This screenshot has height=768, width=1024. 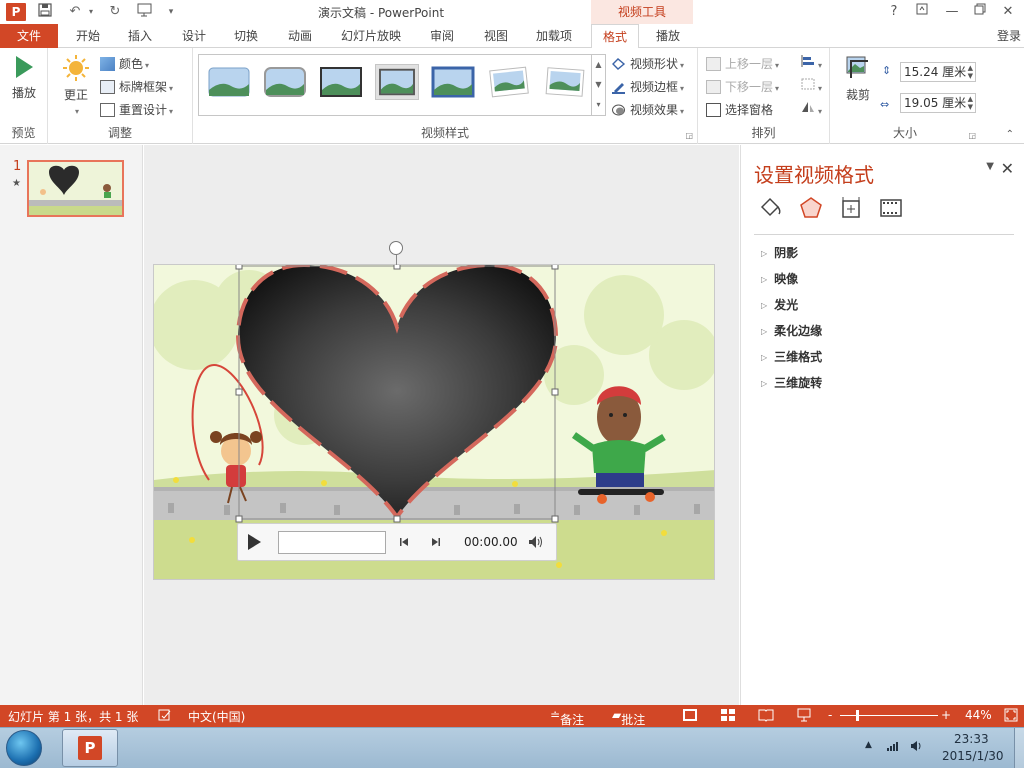 What do you see at coordinates (971, 739) in the screenshot?
I see `clock-time: 23:33` at bounding box center [971, 739].